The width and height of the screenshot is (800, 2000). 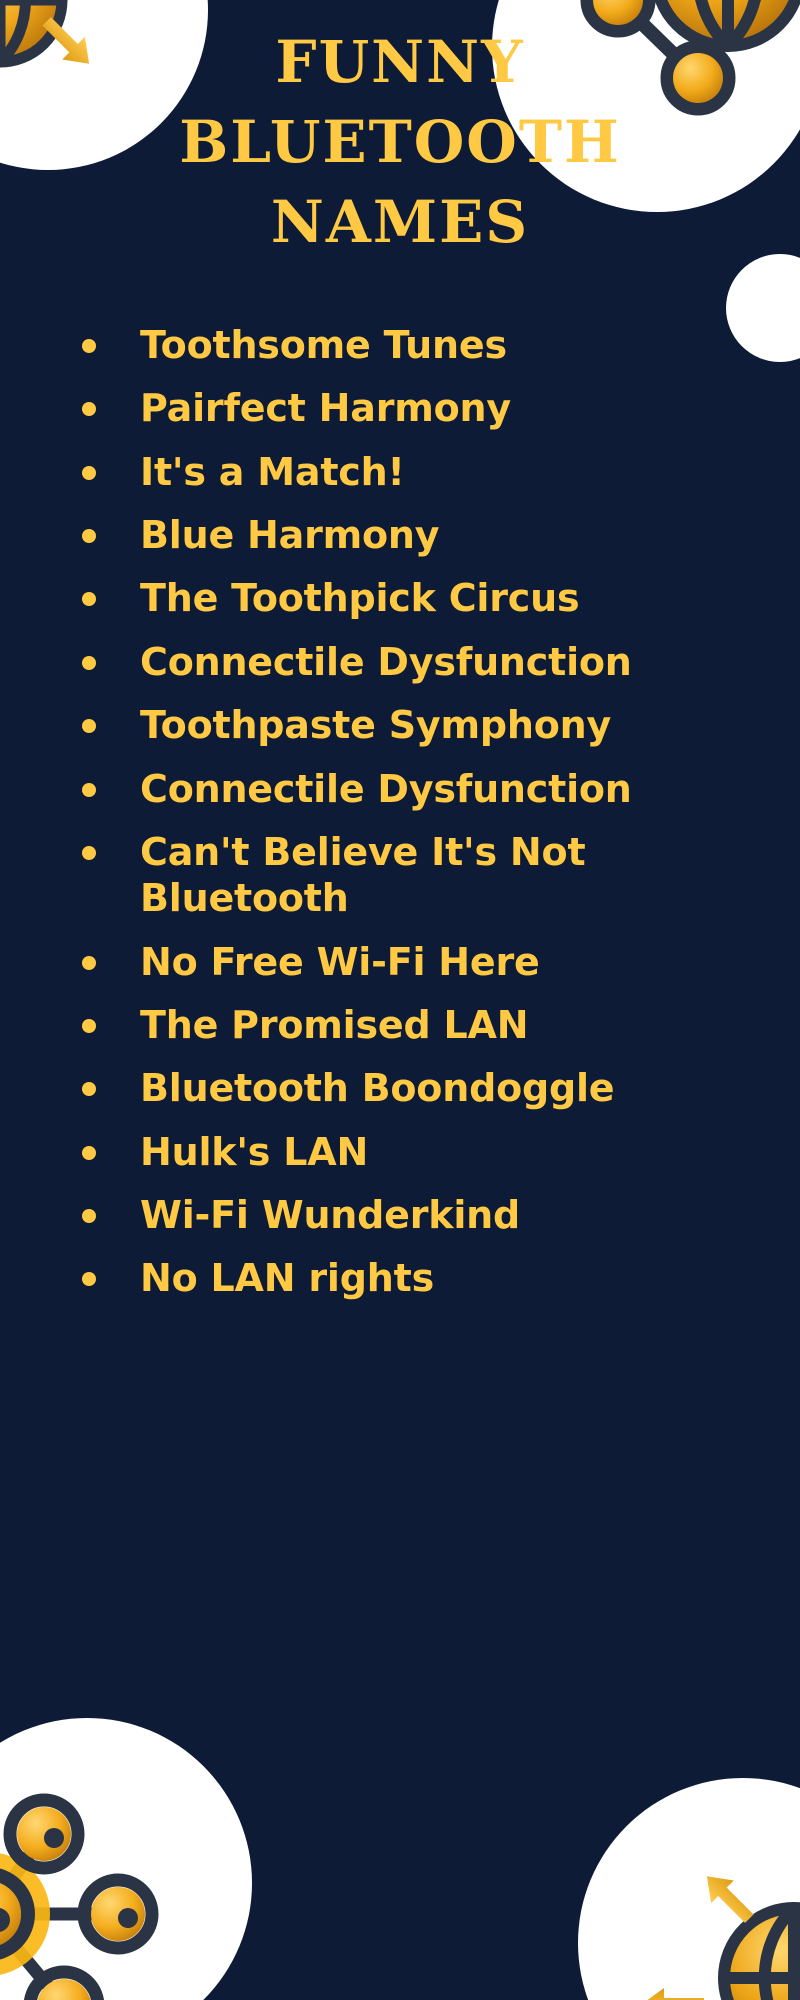 What do you see at coordinates (272, 471) in the screenshot?
I see `list-item-label: It's a Match!` at bounding box center [272, 471].